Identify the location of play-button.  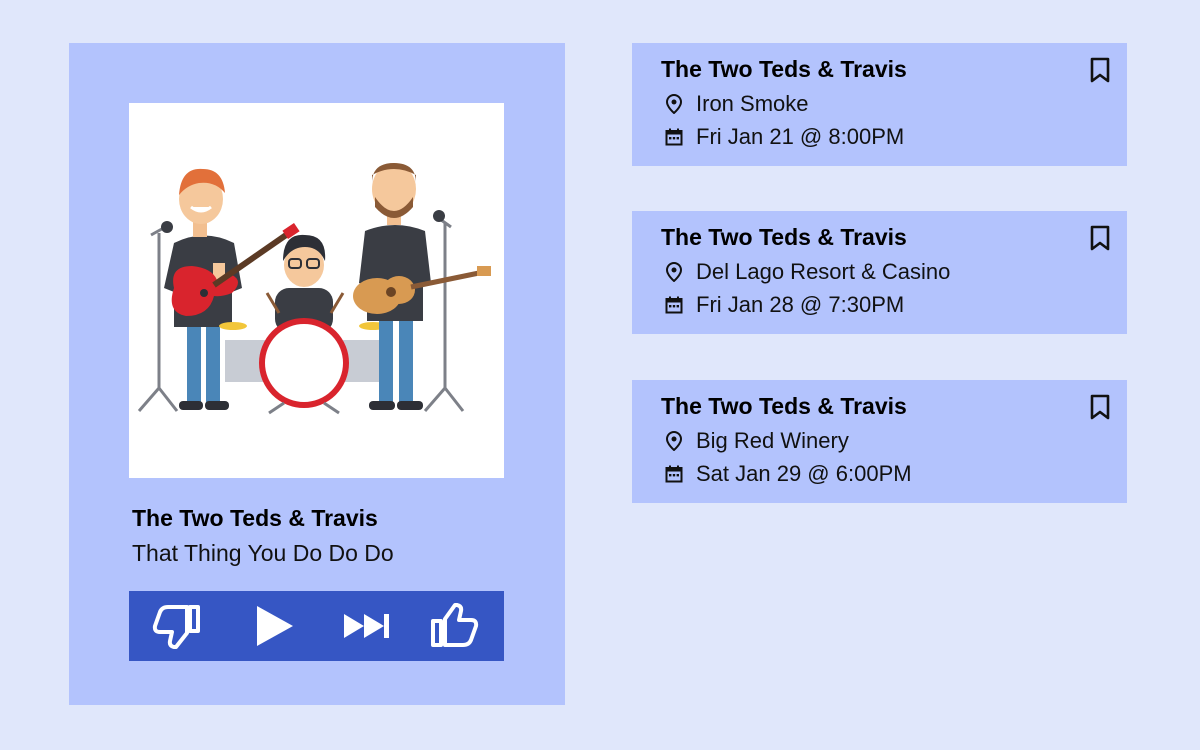
(274, 626).